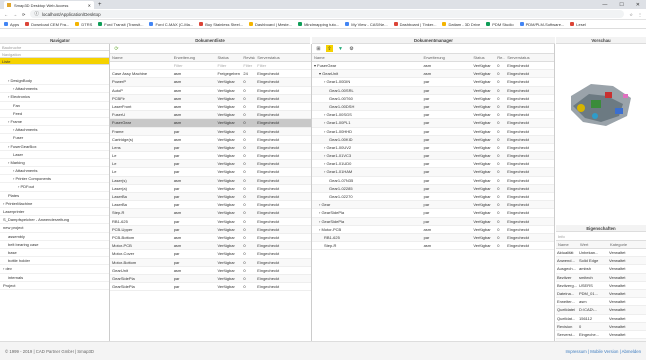 The image size is (646, 360). Describe the element at coordinates (54, 196) in the screenshot. I see `navigator-item: Plates` at that location.